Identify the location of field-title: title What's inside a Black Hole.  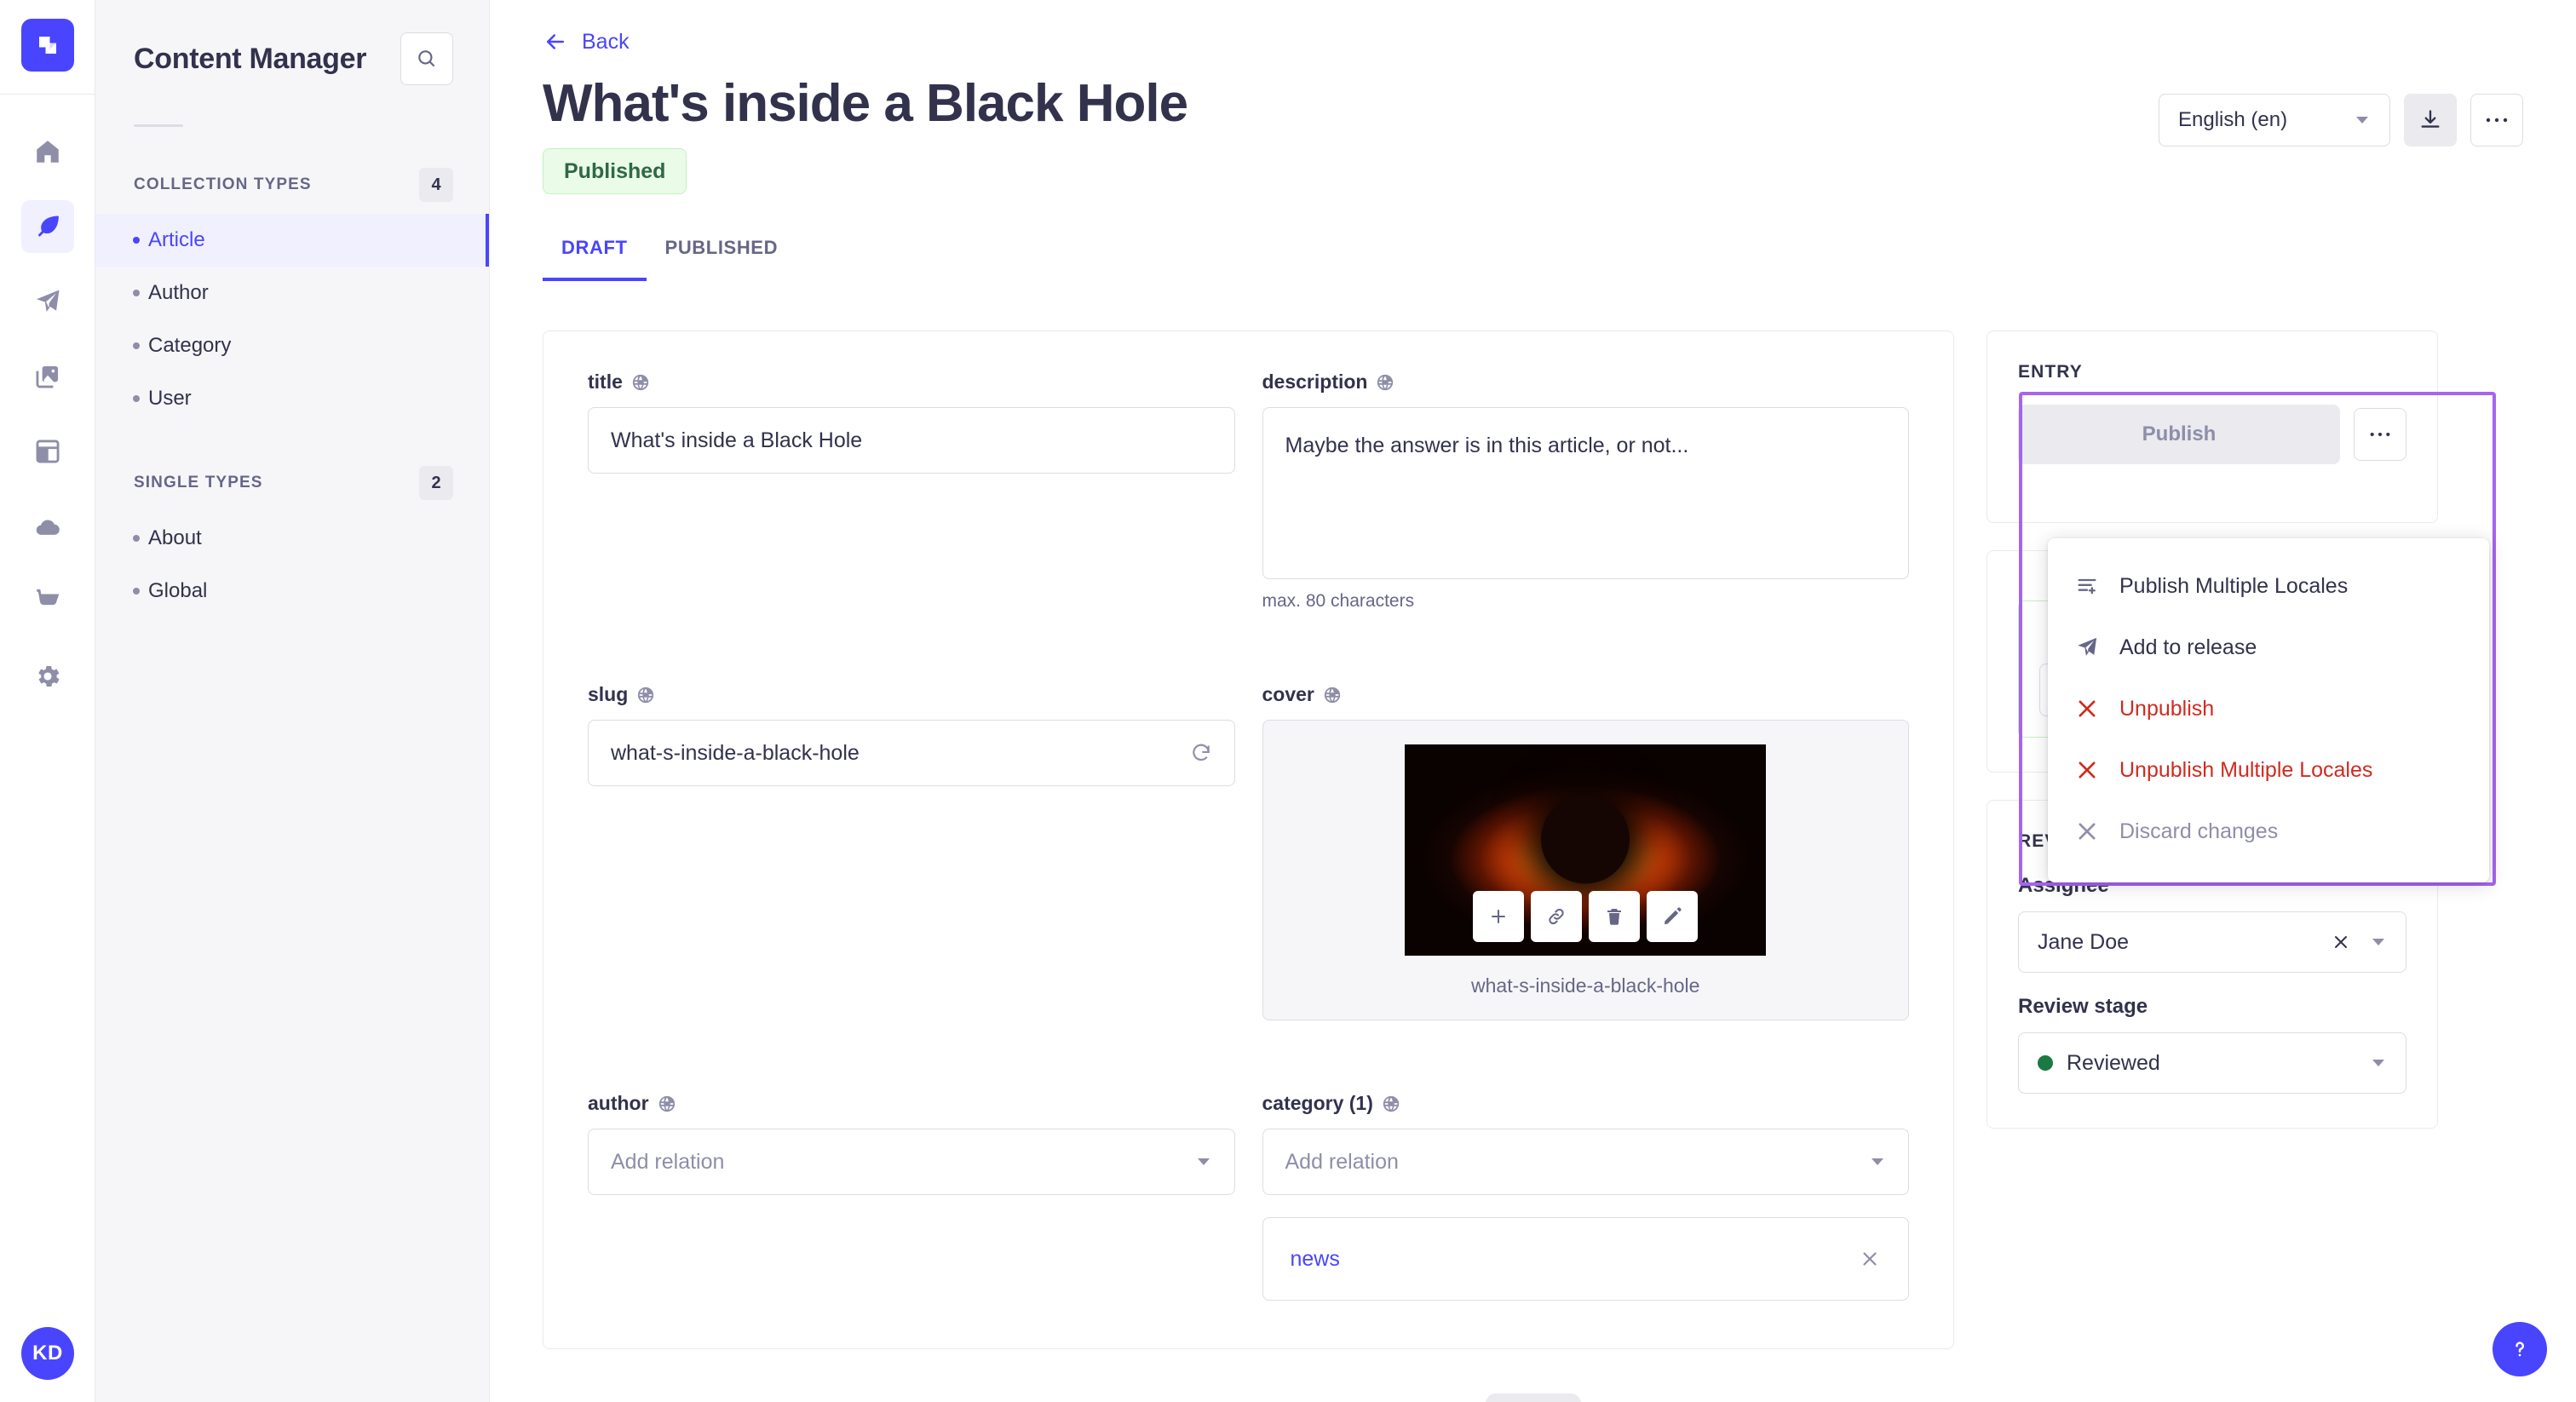
(912, 491).